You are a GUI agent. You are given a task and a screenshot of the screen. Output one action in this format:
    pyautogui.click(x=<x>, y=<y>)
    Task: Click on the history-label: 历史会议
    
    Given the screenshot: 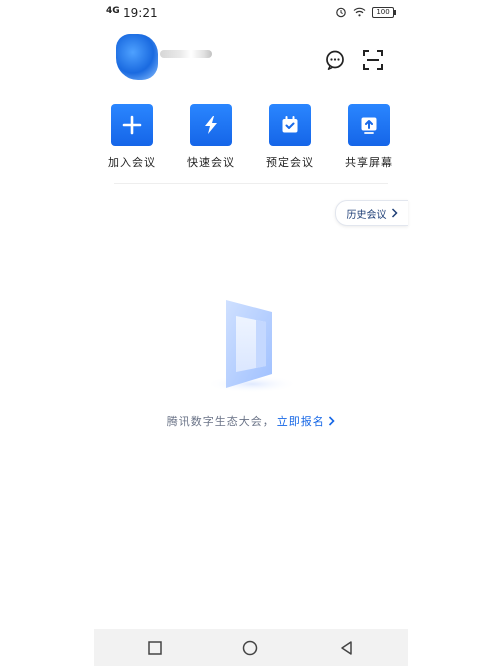 What is the action you would take?
    pyautogui.click(x=366, y=215)
    